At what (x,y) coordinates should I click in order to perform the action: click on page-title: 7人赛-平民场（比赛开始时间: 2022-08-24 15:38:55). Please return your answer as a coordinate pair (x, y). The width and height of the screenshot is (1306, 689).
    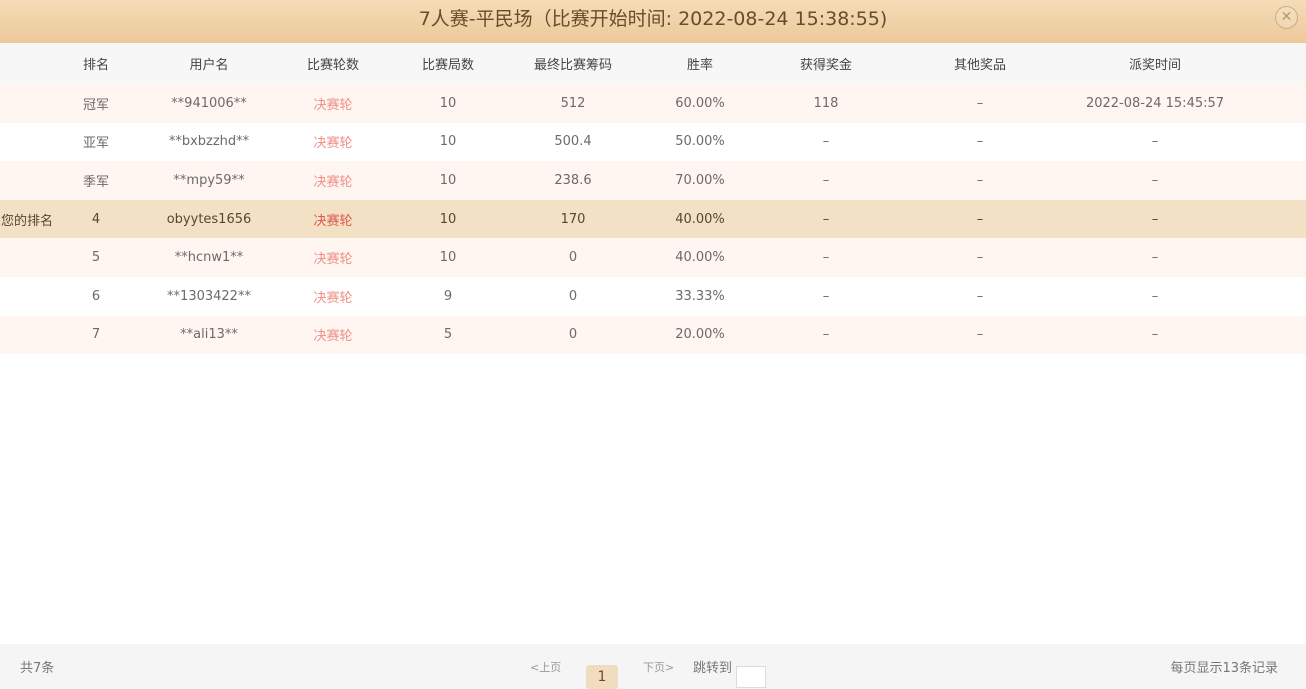
    Looking at the image, I should click on (653, 19).